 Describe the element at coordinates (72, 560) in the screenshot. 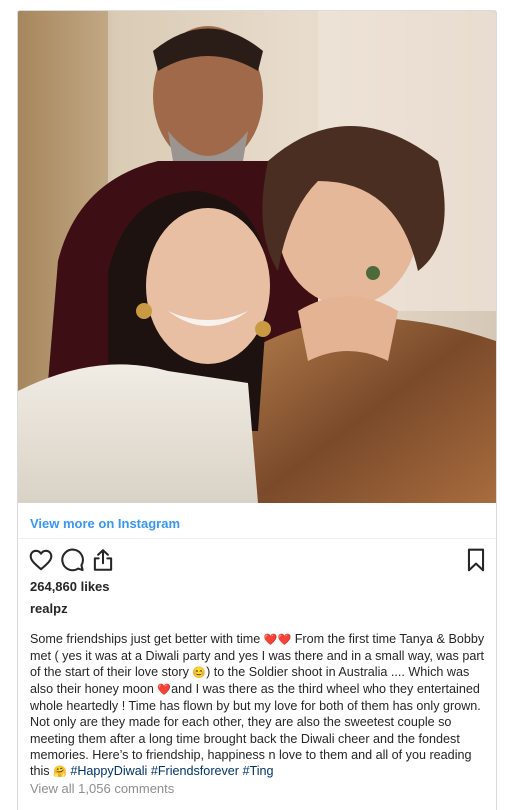

I see `comment-bubble-icon` at that location.